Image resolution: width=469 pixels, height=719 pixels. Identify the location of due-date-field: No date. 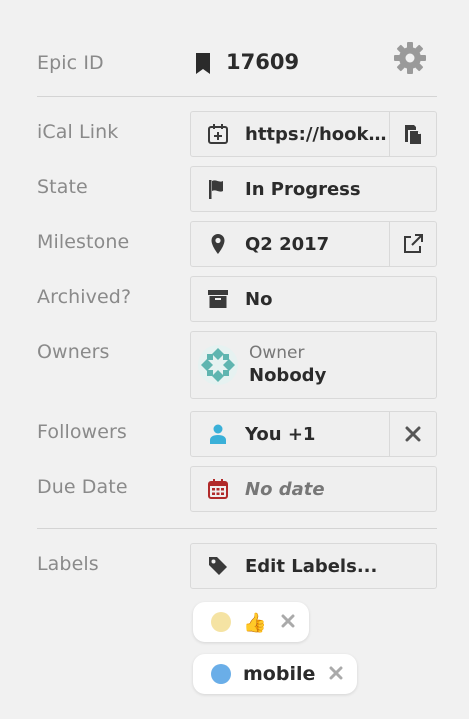
(313, 489).